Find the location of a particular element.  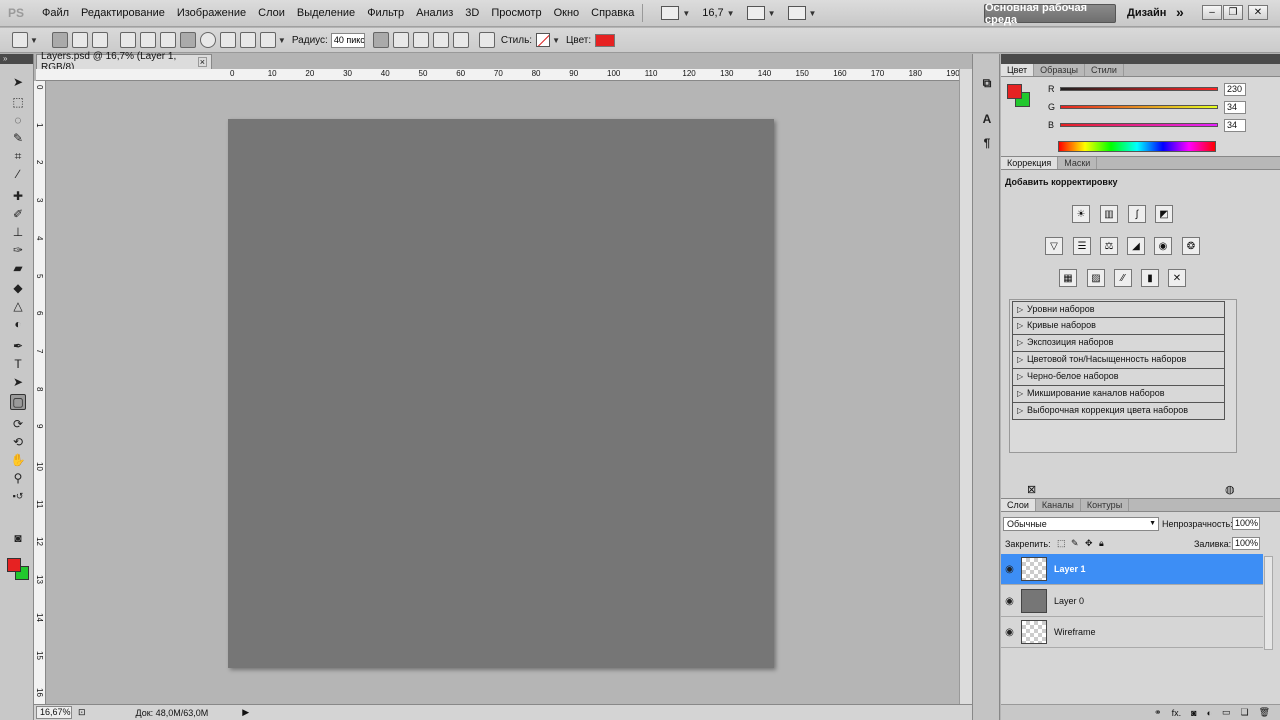

arrange-documents-button: ▼ is located at coordinates (761, 13).